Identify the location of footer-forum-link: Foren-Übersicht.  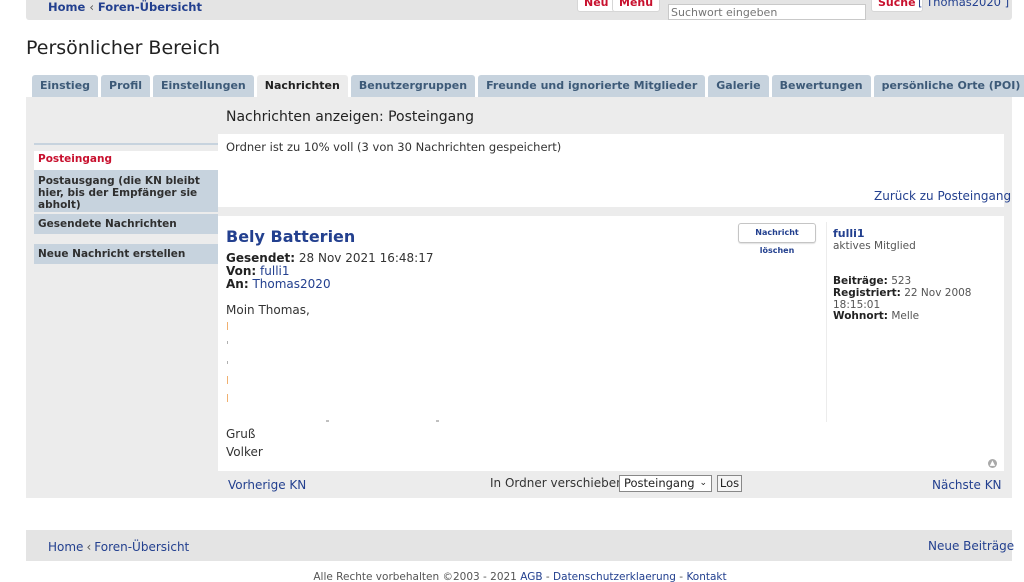
(141, 547).